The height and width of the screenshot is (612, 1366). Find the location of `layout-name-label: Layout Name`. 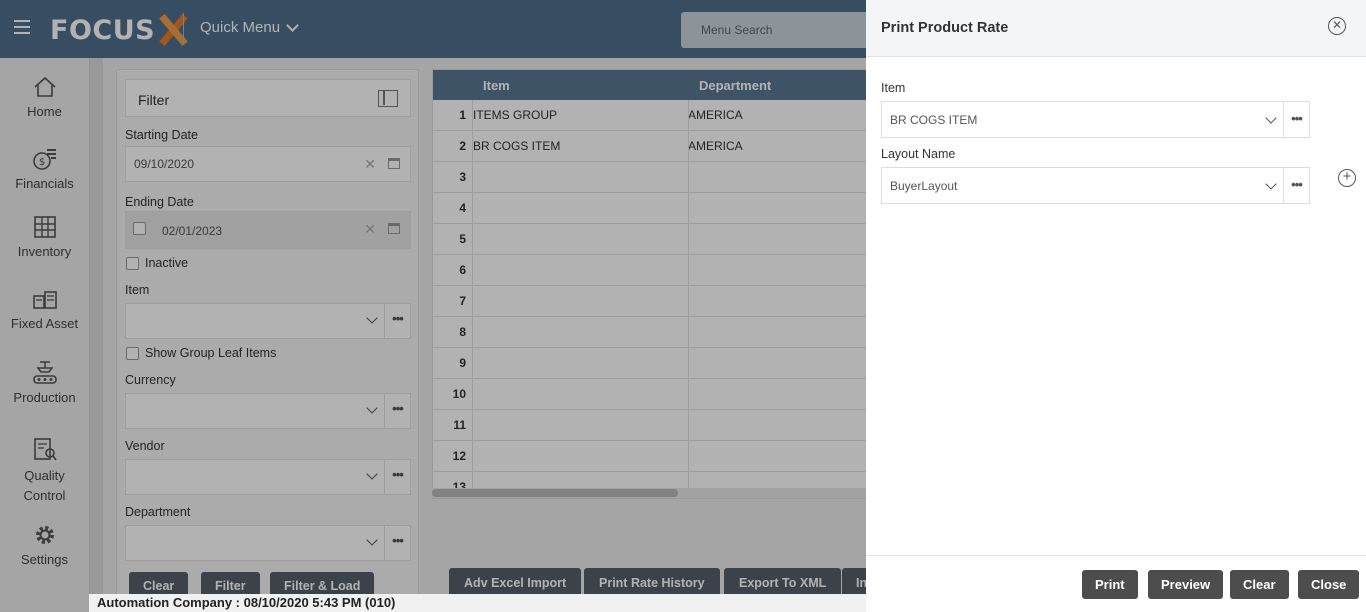

layout-name-label: Layout Name is located at coordinates (918, 154).